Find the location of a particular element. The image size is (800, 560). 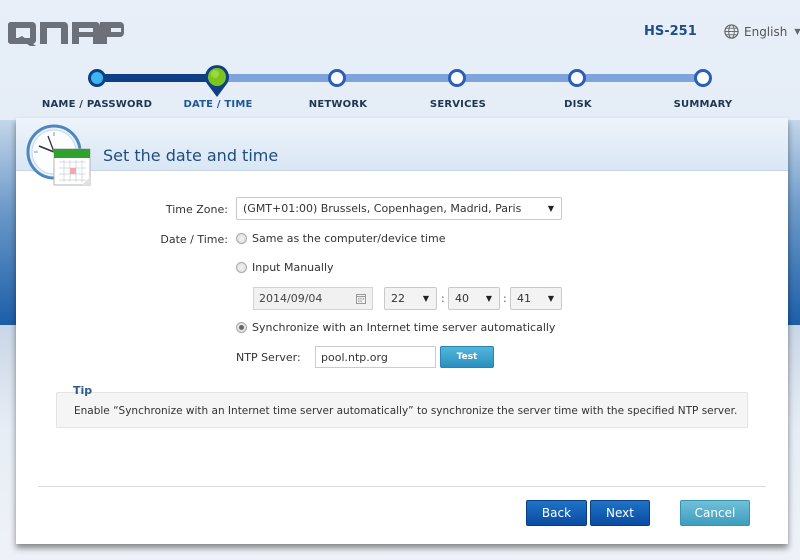

hour-select: 22 ▼ is located at coordinates (410, 298).